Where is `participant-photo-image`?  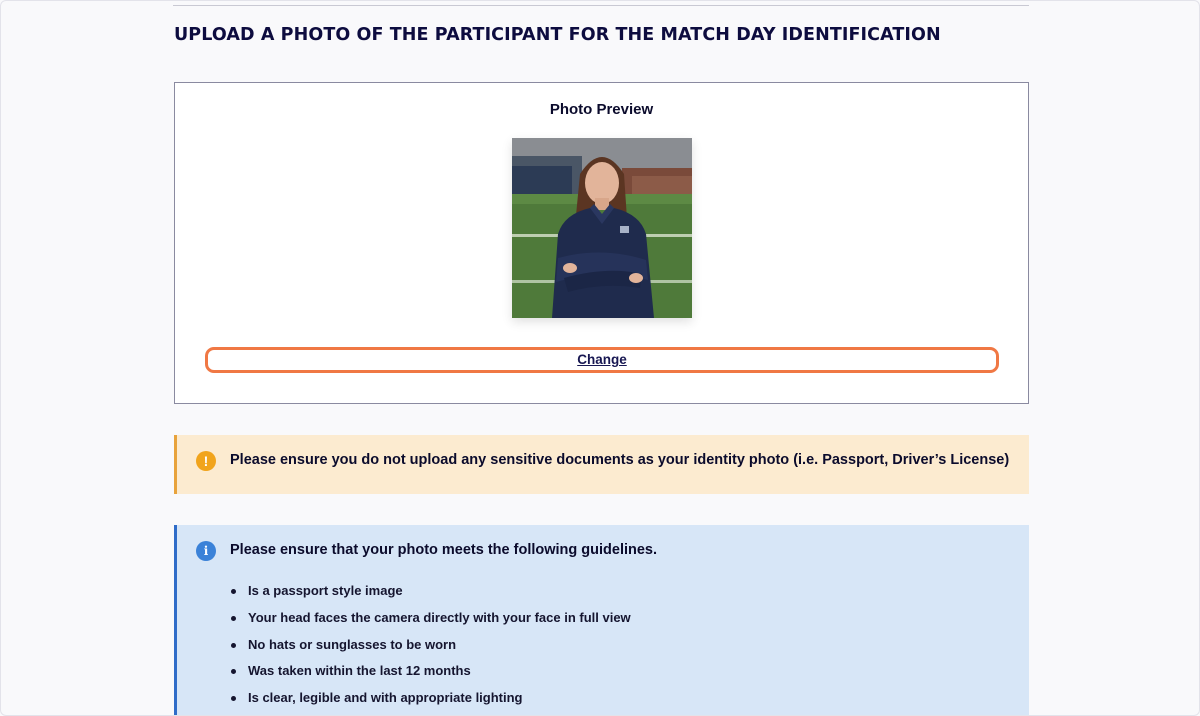
participant-photo-image is located at coordinates (602, 228).